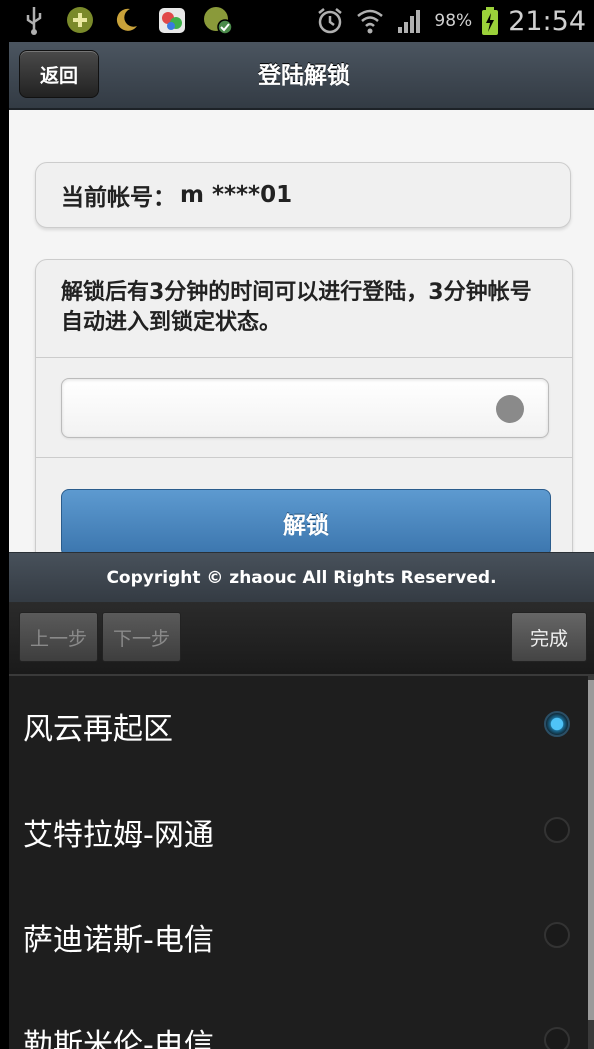  I want to click on list-item-label: 艾特拉姆-网通, so click(118, 835).